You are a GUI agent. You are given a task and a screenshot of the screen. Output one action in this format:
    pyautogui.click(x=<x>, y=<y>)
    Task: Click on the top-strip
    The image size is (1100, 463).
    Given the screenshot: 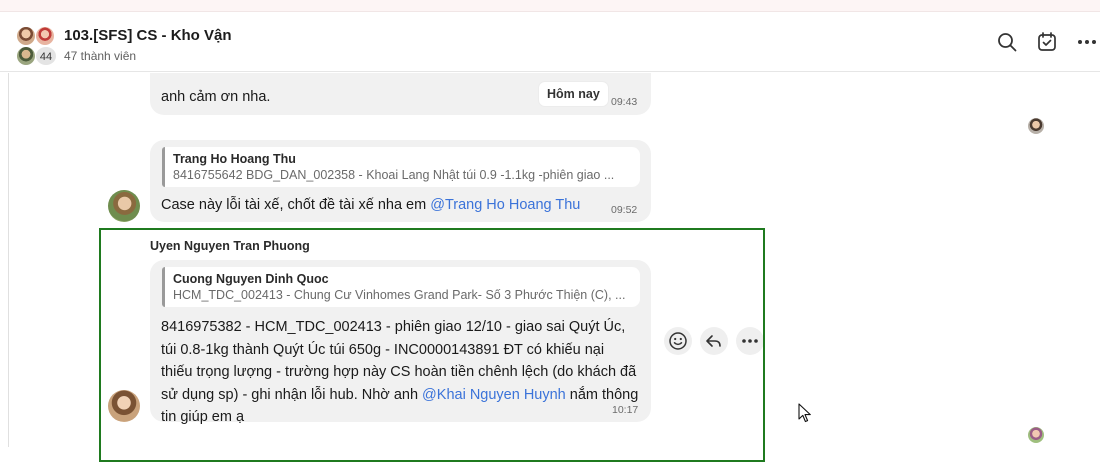 What is the action you would take?
    pyautogui.click(x=550, y=6)
    